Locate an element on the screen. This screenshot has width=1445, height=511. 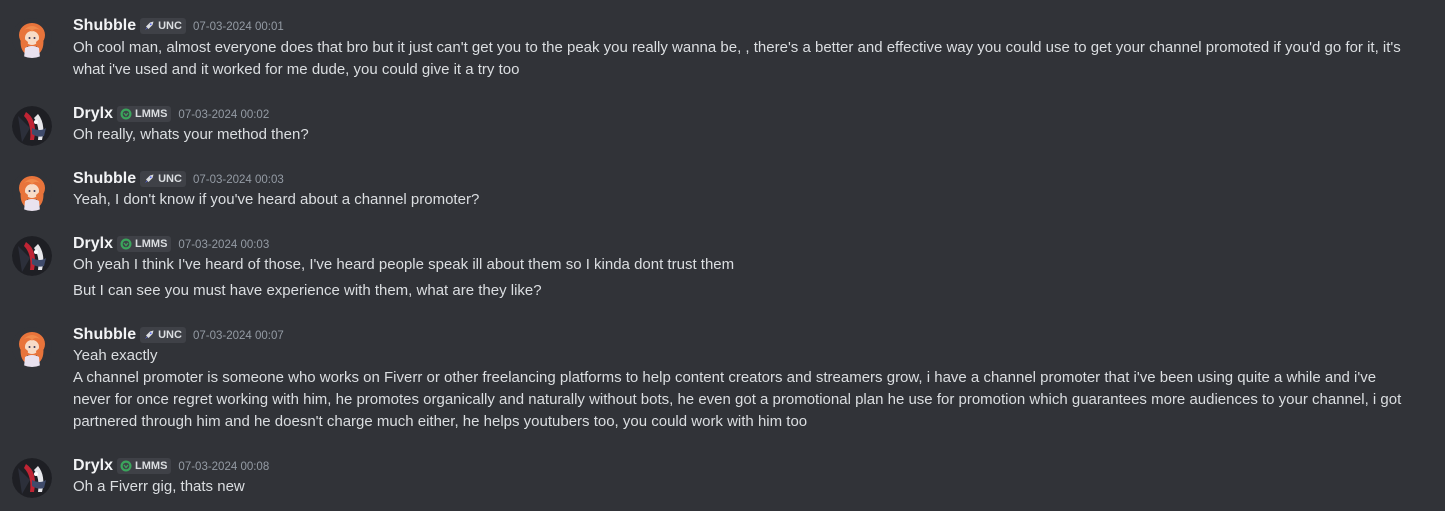
message-header: Shubble UNC 07-03-2024 00:01 is located at coordinates (178, 26).